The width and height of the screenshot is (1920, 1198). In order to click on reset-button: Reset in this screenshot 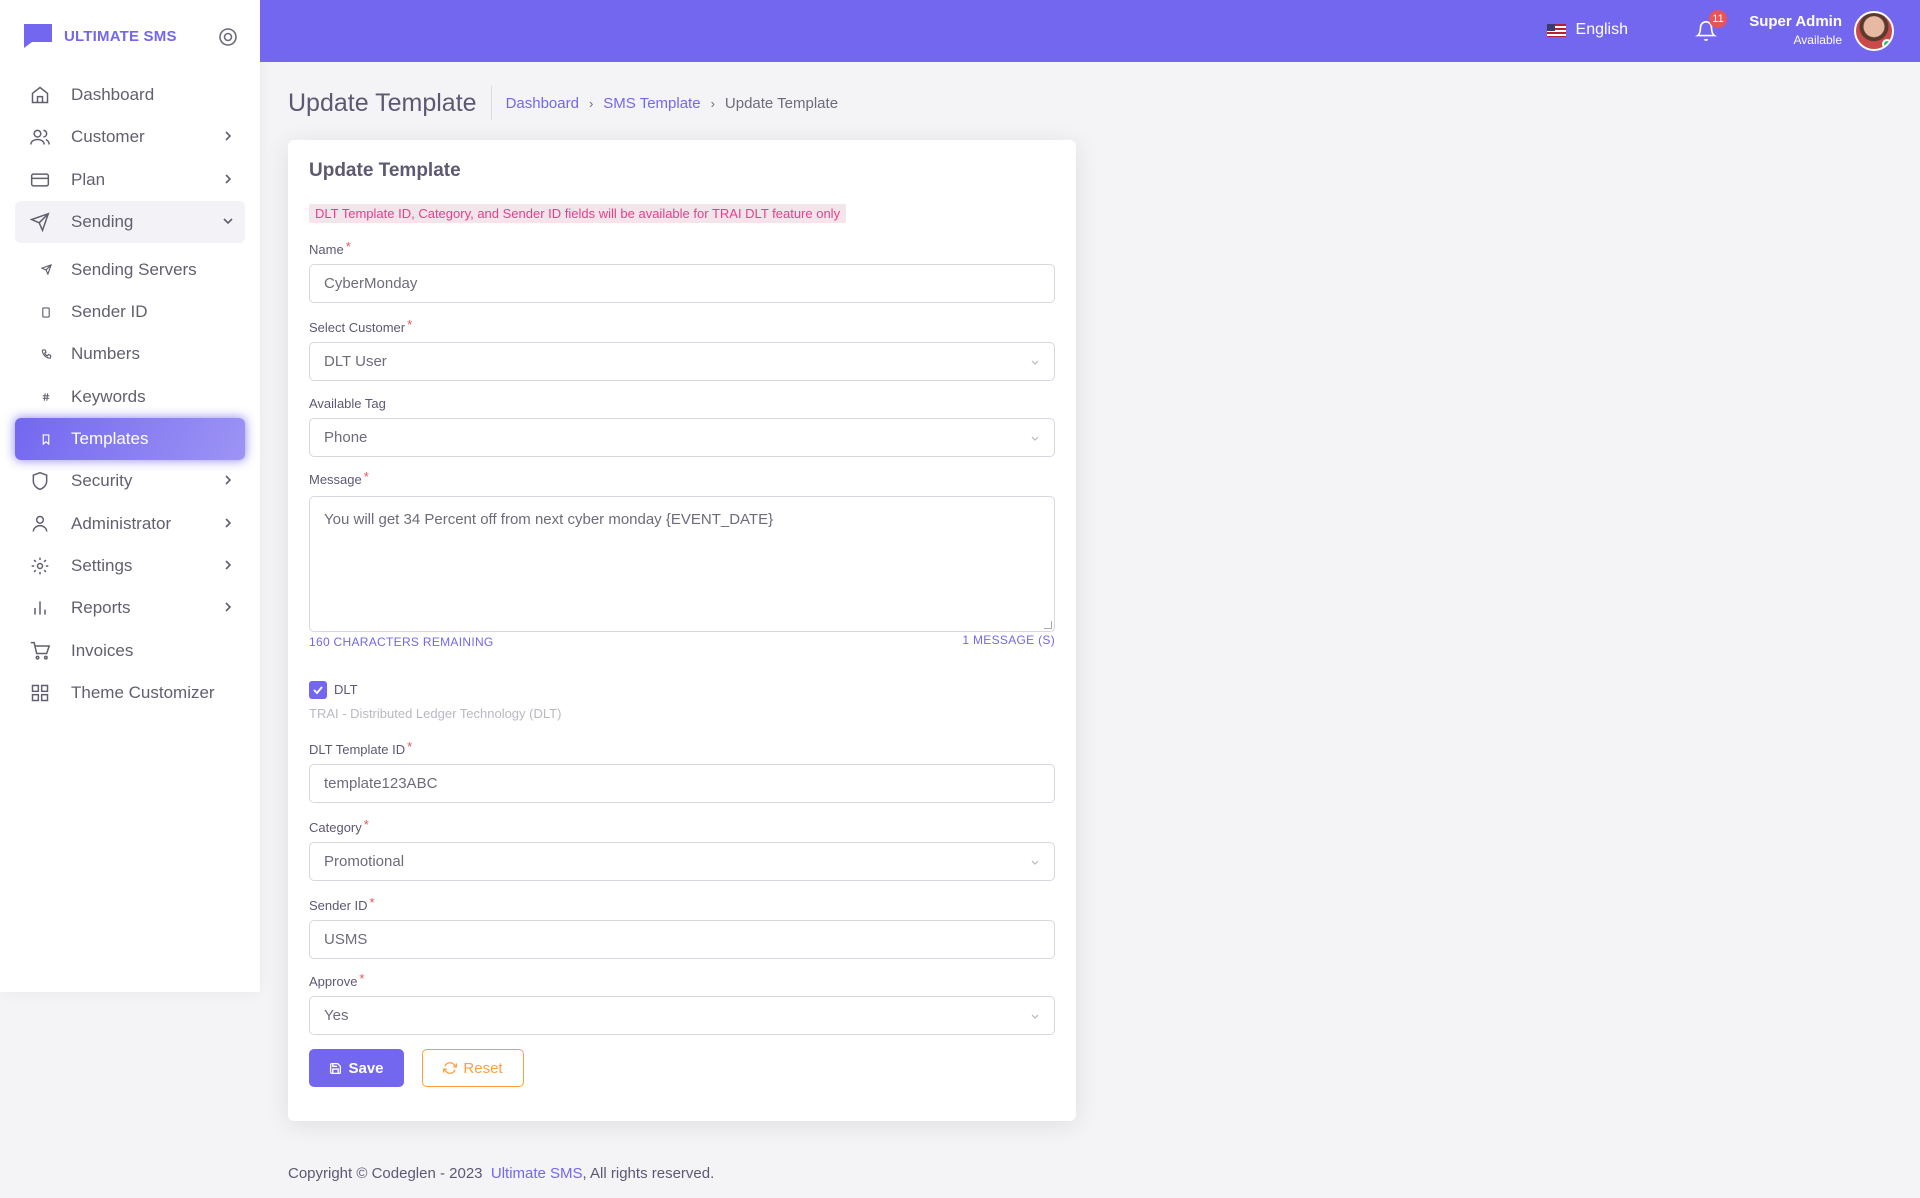, I will do `click(473, 1068)`.